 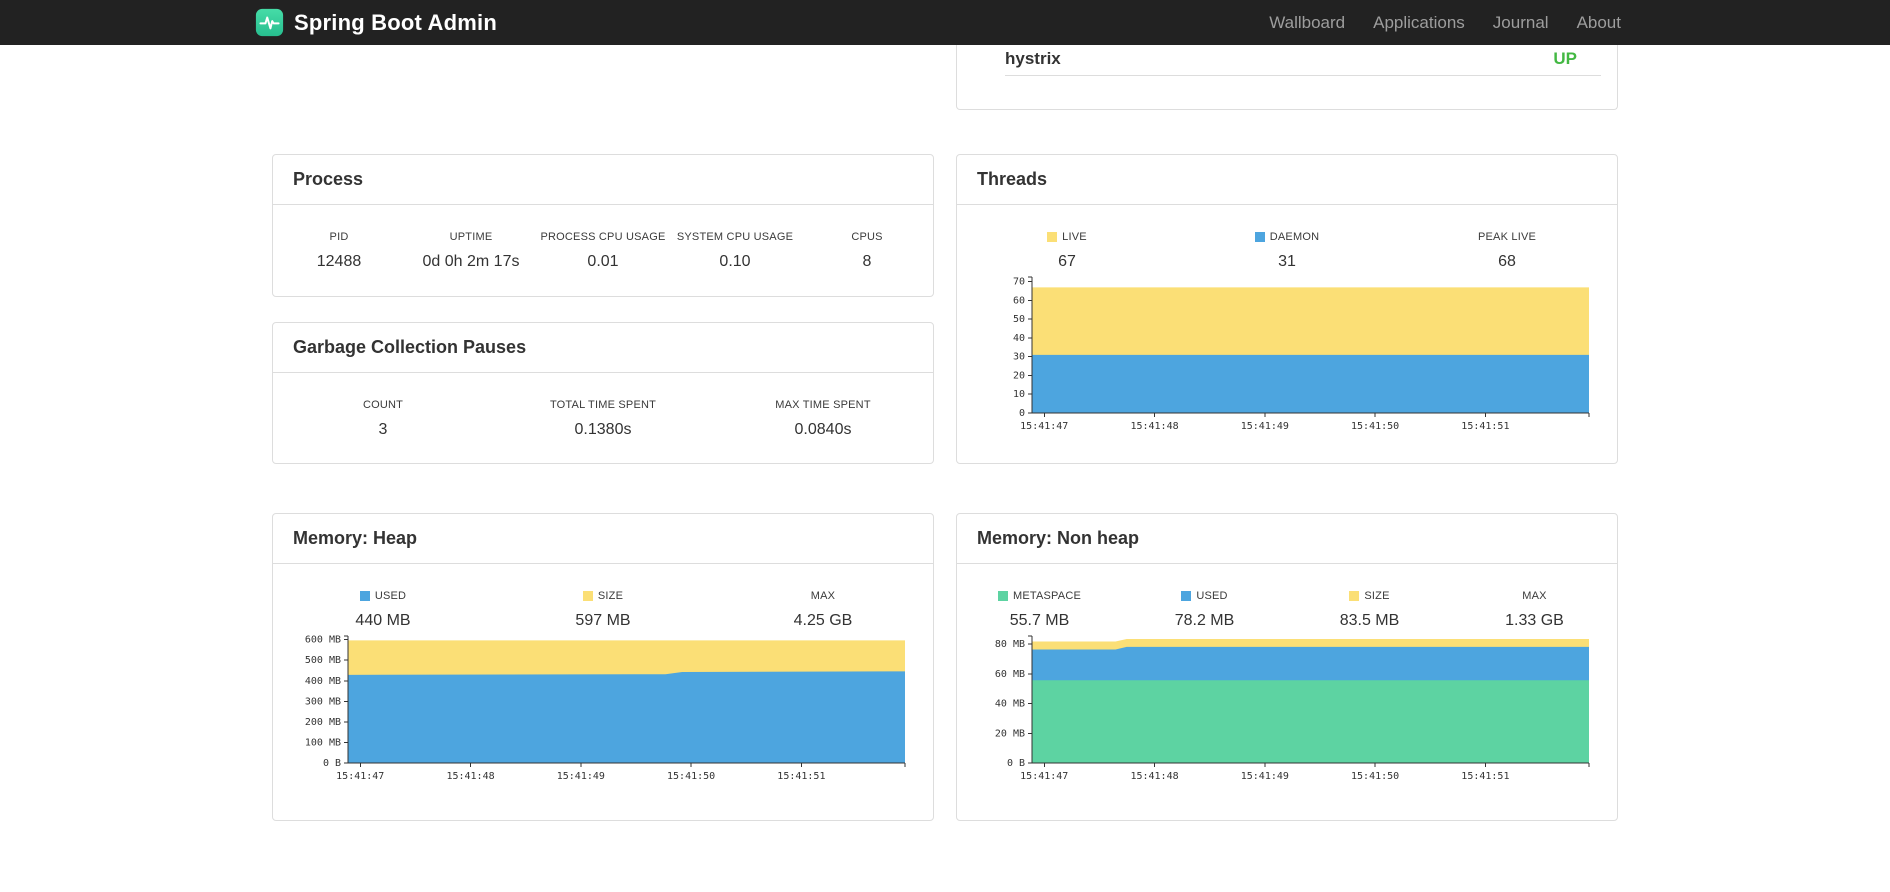 What do you see at coordinates (1303, 60) in the screenshot?
I see `application-row: hystrix UP` at bounding box center [1303, 60].